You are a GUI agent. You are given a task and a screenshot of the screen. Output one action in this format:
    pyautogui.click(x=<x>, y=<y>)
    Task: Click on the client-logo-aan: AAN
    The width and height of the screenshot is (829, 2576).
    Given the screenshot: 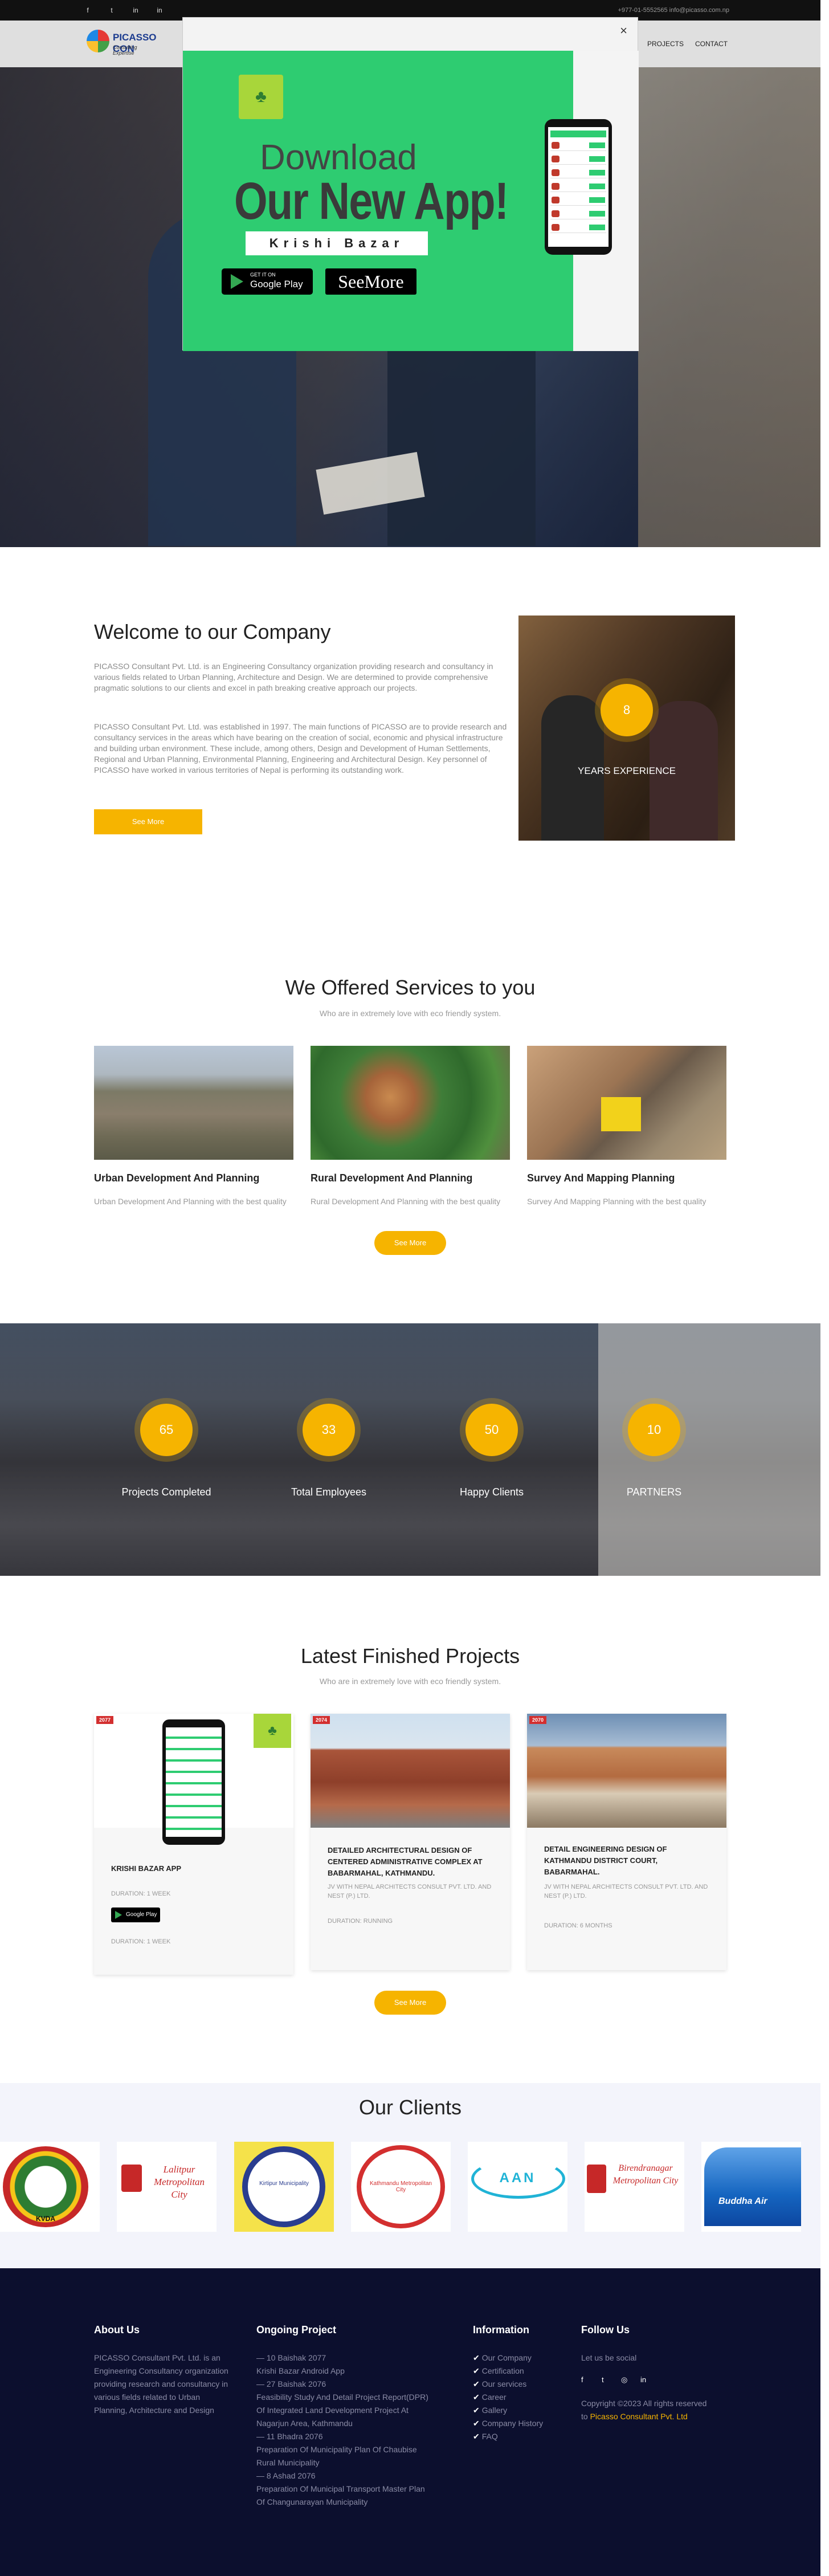 What is the action you would take?
    pyautogui.click(x=517, y=2187)
    